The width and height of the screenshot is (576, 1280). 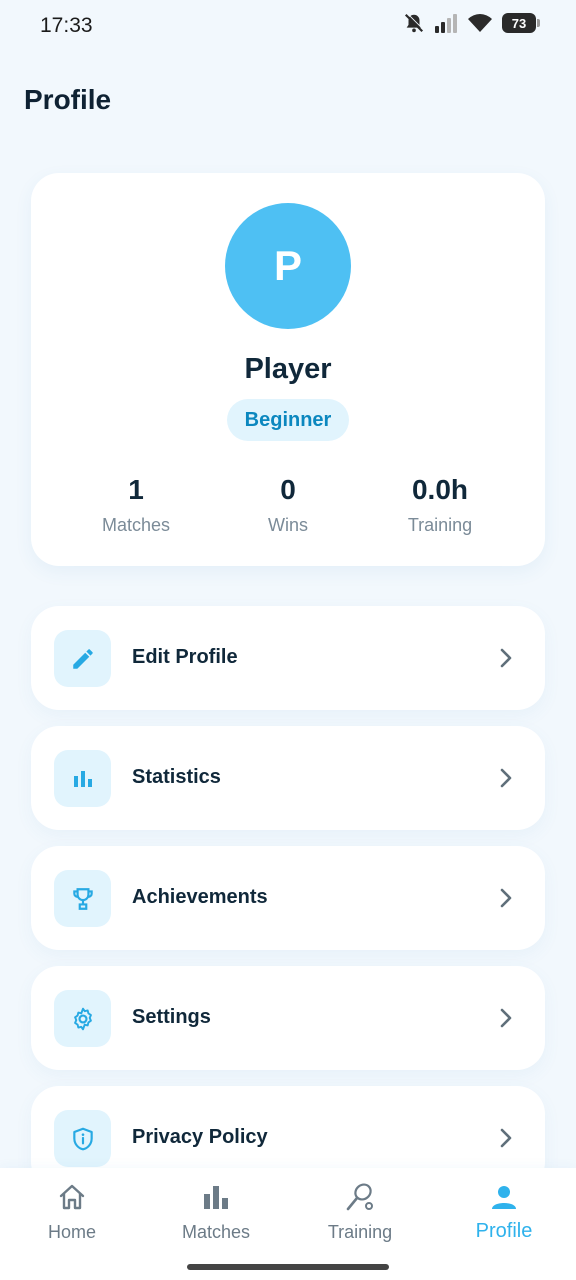 What do you see at coordinates (216, 1218) in the screenshot?
I see `nav-item-matches: Matches` at bounding box center [216, 1218].